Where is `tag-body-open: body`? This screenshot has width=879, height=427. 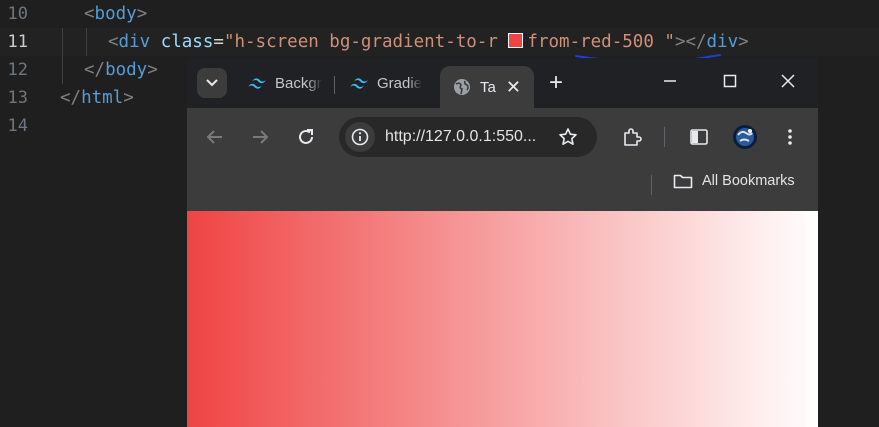 tag-body-open: body is located at coordinates (115, 14).